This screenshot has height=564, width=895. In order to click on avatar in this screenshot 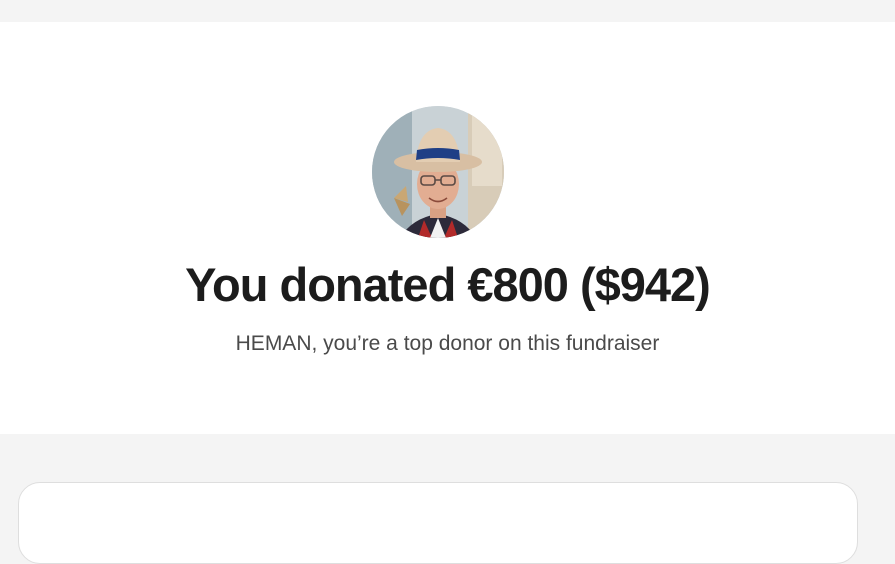, I will do `click(438, 172)`.